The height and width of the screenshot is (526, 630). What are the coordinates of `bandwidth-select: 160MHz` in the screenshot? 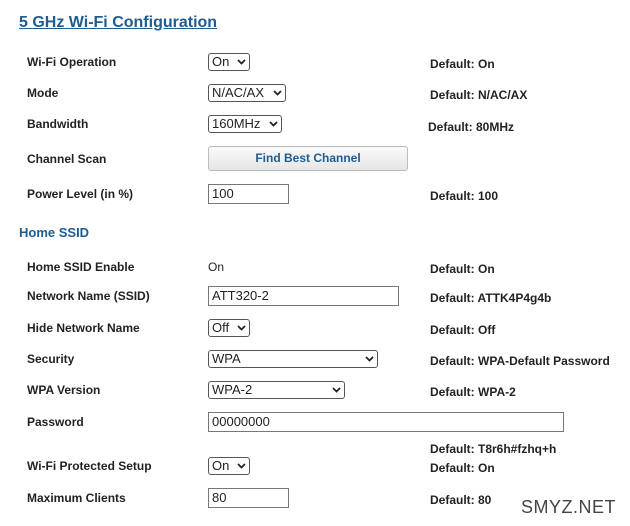 It's located at (245, 124).